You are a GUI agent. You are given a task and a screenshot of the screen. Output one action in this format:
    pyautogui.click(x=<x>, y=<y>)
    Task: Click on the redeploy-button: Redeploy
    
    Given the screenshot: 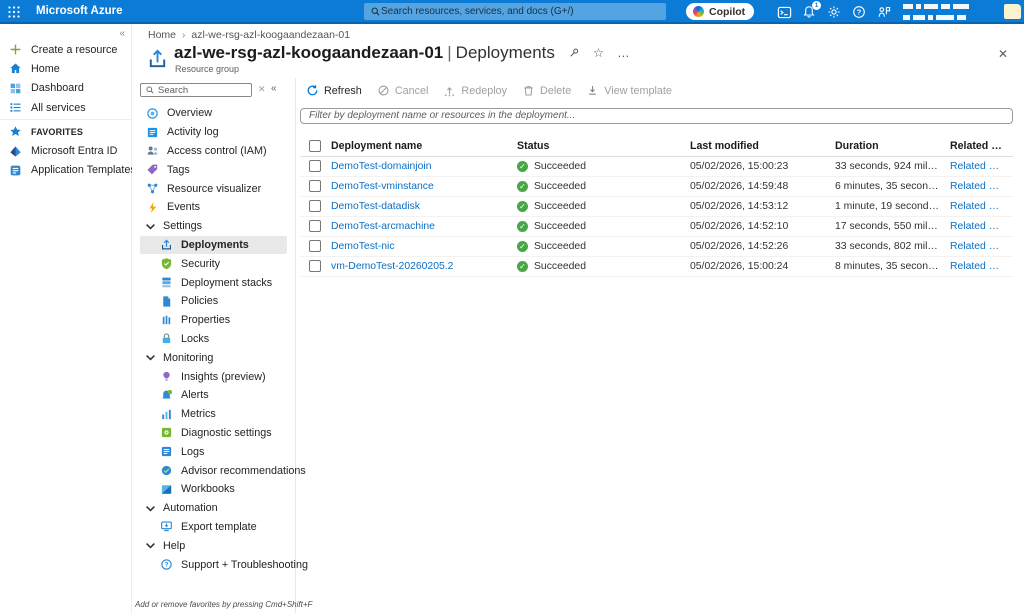 What is the action you would take?
    pyautogui.click(x=475, y=90)
    